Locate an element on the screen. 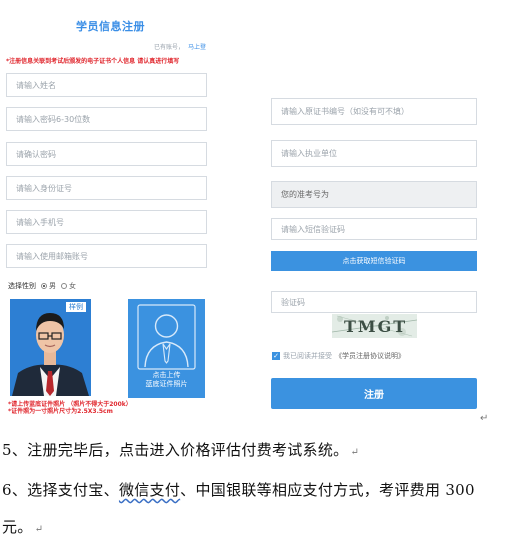 The width and height of the screenshot is (505, 539). gender-selector: 选择性别 男 女 is located at coordinates (42, 286).